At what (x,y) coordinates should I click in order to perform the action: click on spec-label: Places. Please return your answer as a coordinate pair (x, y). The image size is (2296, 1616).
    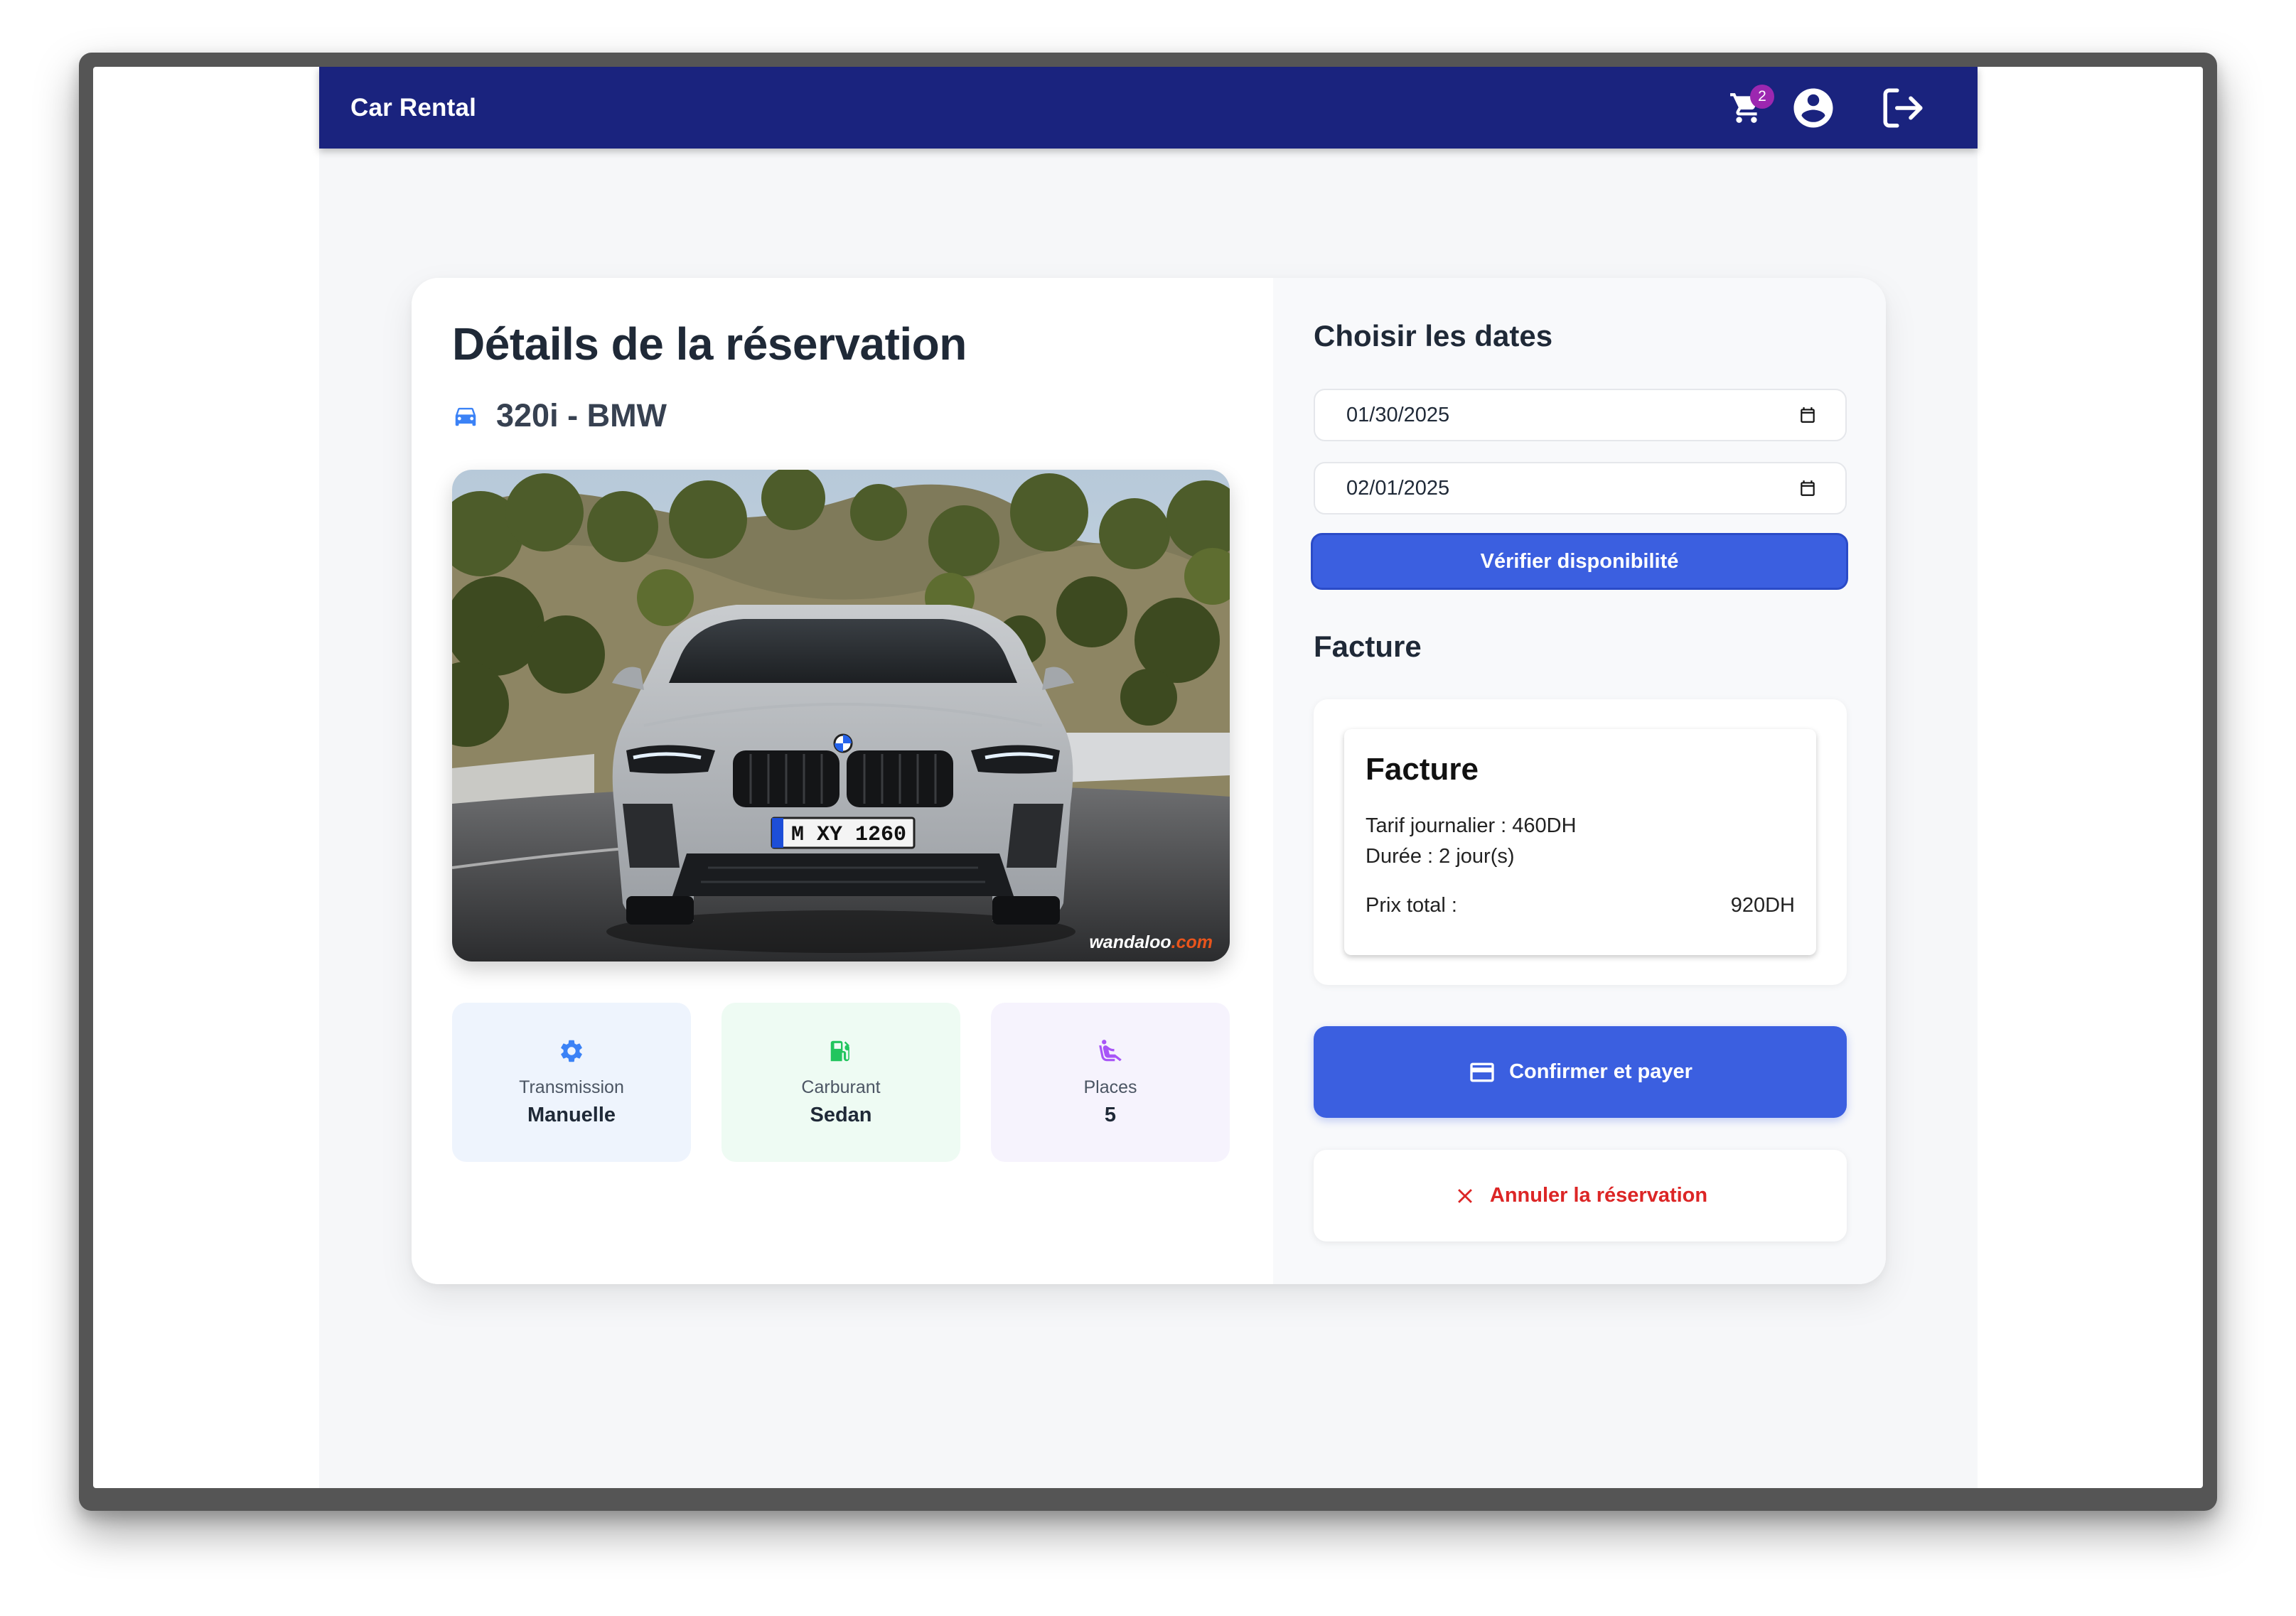
    Looking at the image, I should click on (1110, 1087).